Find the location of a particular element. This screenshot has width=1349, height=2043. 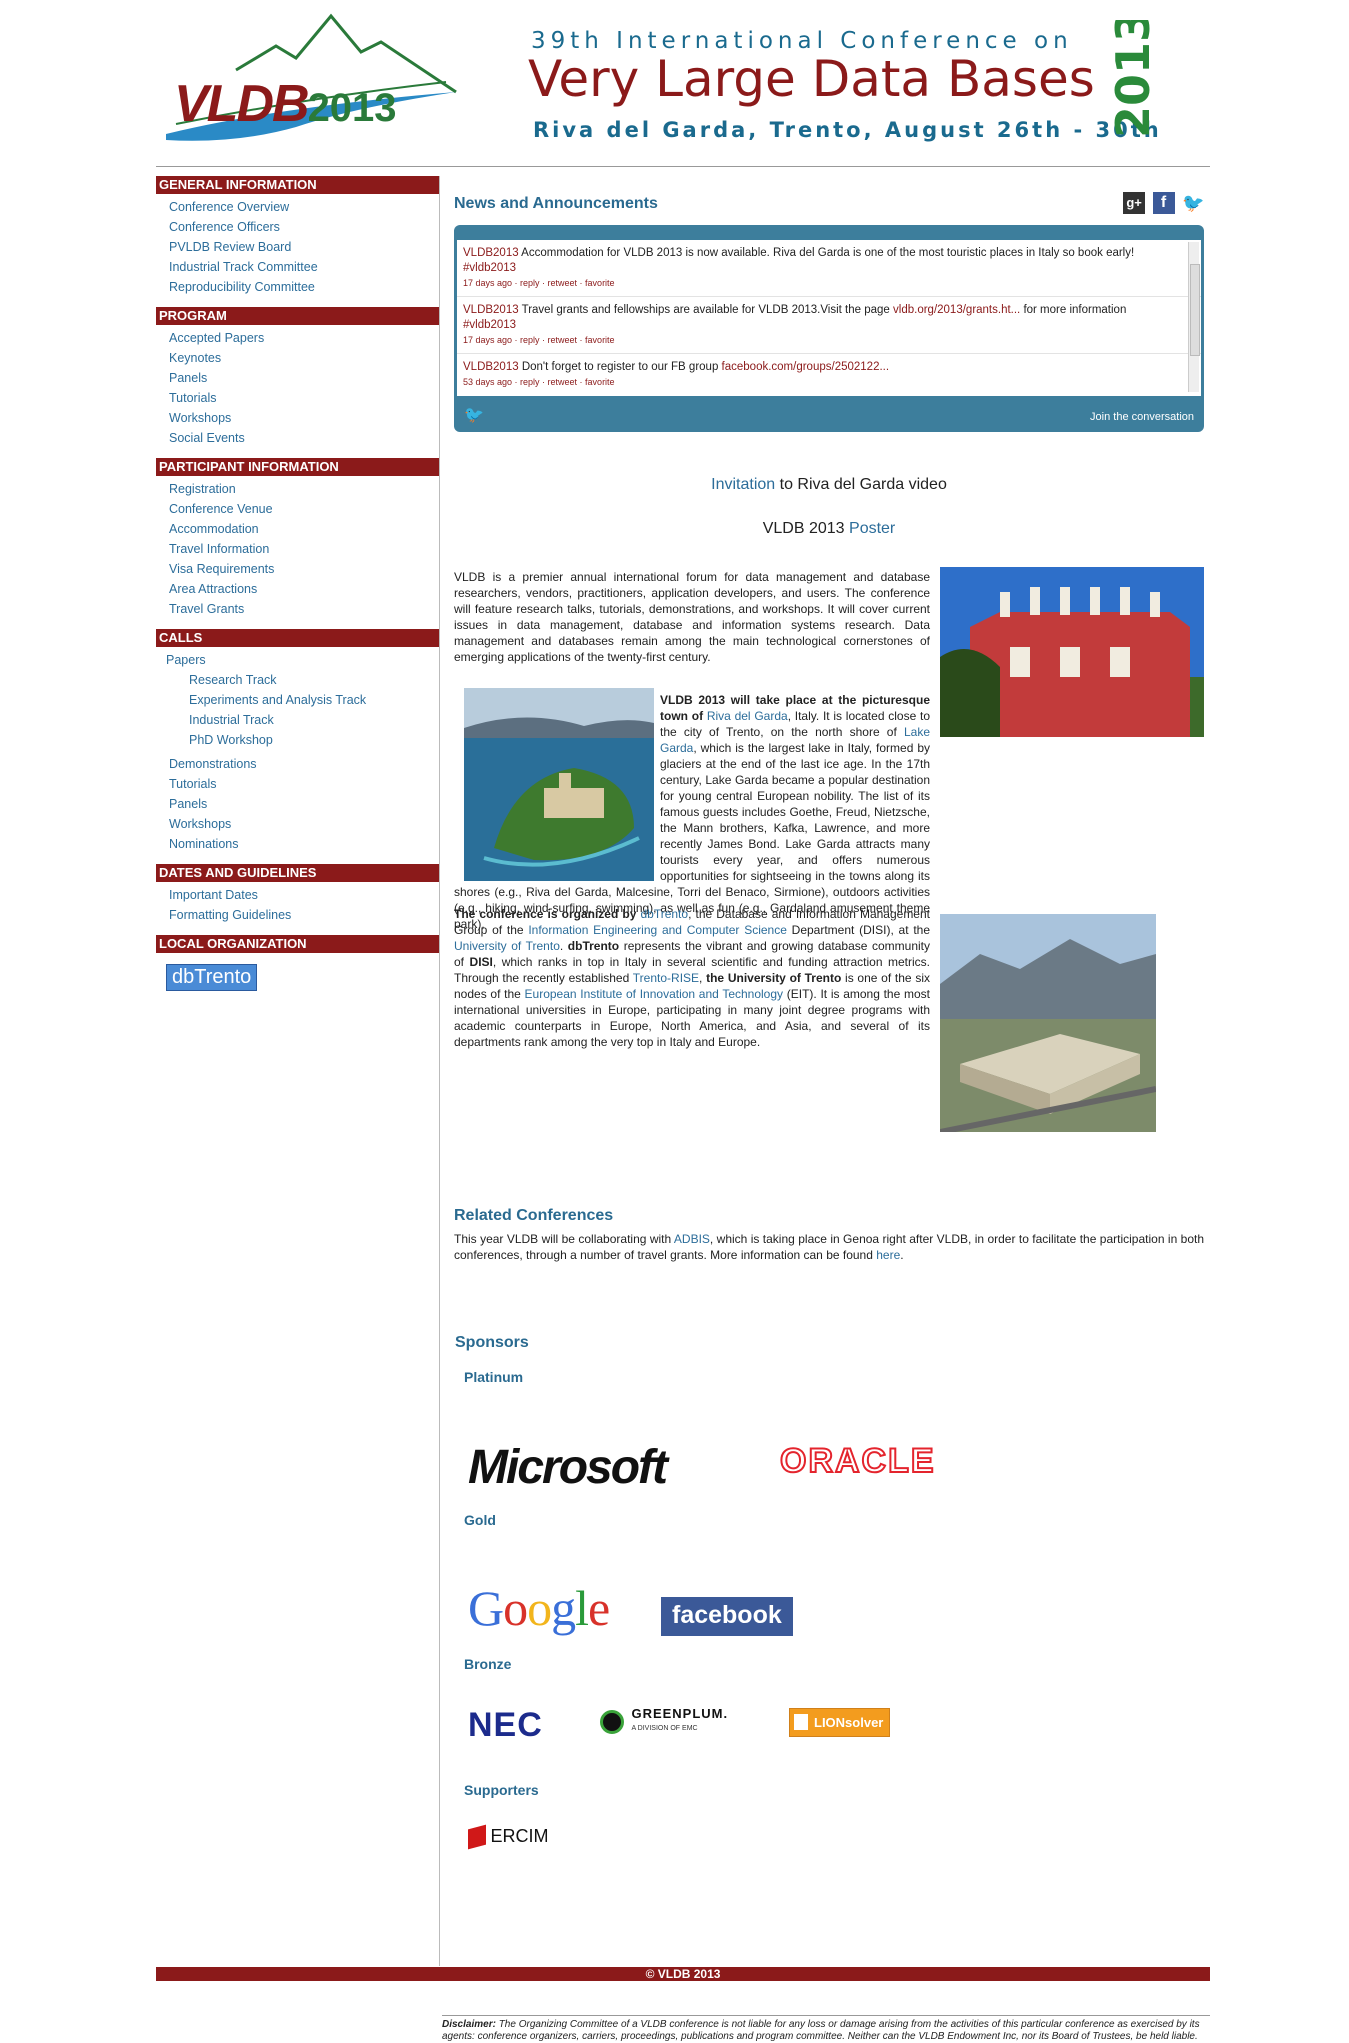

nav-travel-grants: Travel Grants is located at coordinates (298, 609).